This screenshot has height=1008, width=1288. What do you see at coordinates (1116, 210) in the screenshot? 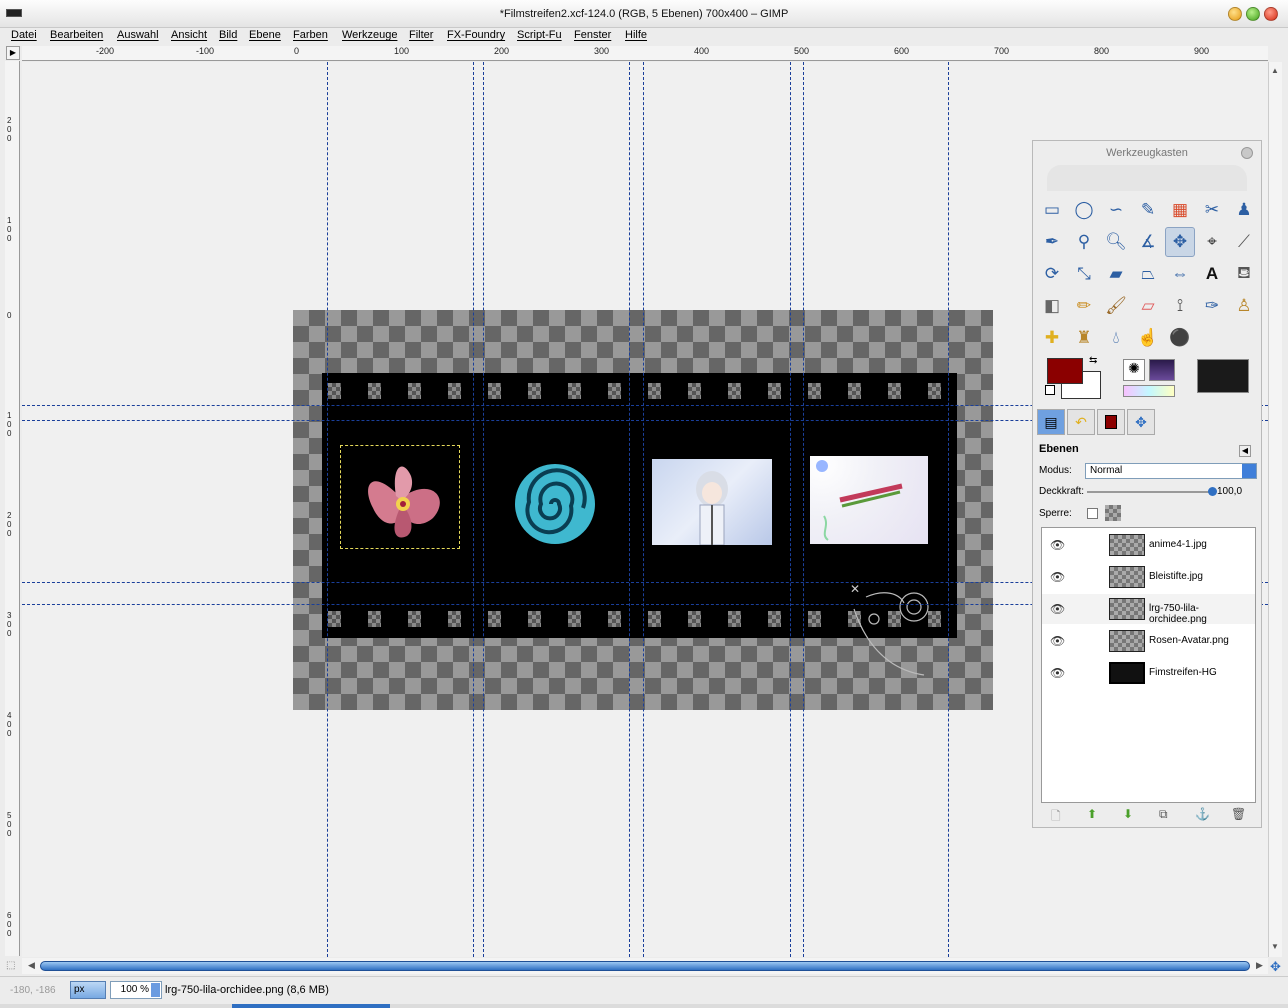
I see `free-select-icon: ∽` at bounding box center [1116, 210].